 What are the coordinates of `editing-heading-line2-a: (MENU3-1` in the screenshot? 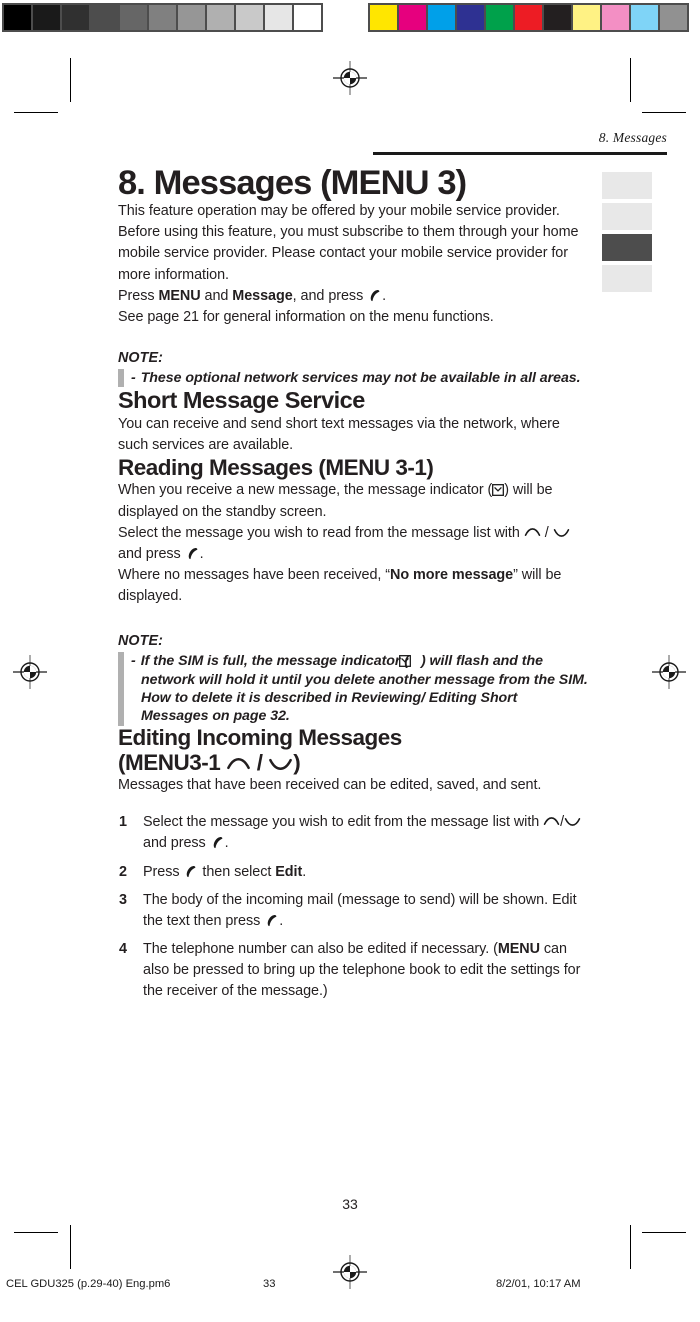 It's located at (172, 762).